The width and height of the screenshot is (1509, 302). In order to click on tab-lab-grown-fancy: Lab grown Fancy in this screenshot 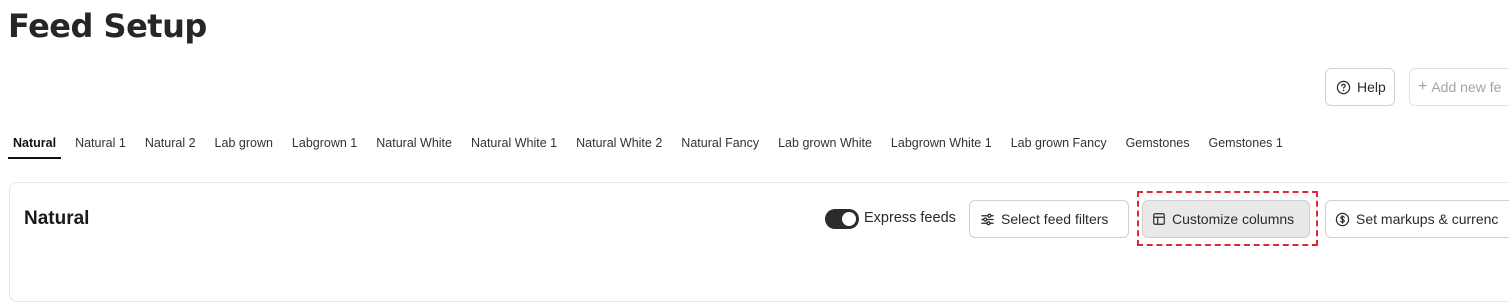, I will do `click(1059, 145)`.